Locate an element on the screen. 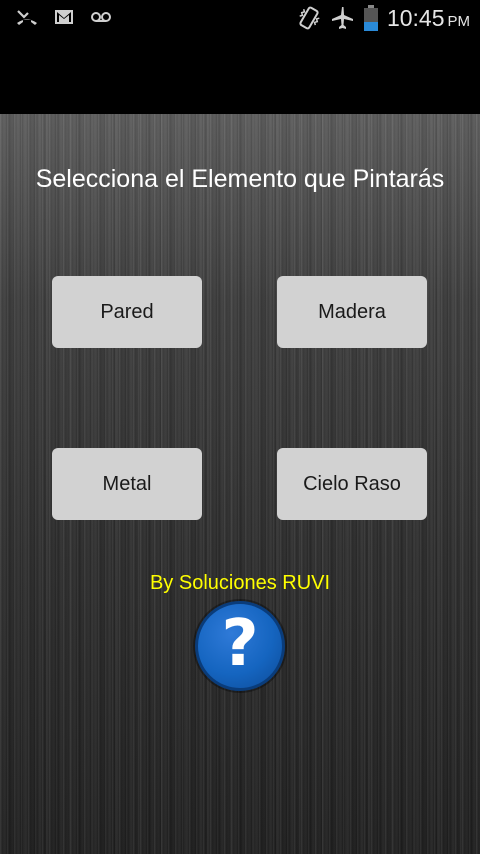 The height and width of the screenshot is (854, 480). clock: 10:45 PM is located at coordinates (428, 18).